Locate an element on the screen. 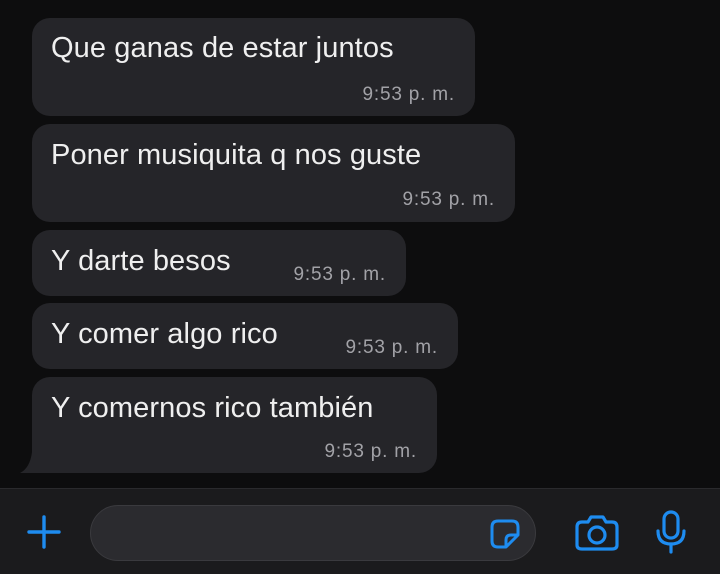  sticker-icon is located at coordinates (505, 534).